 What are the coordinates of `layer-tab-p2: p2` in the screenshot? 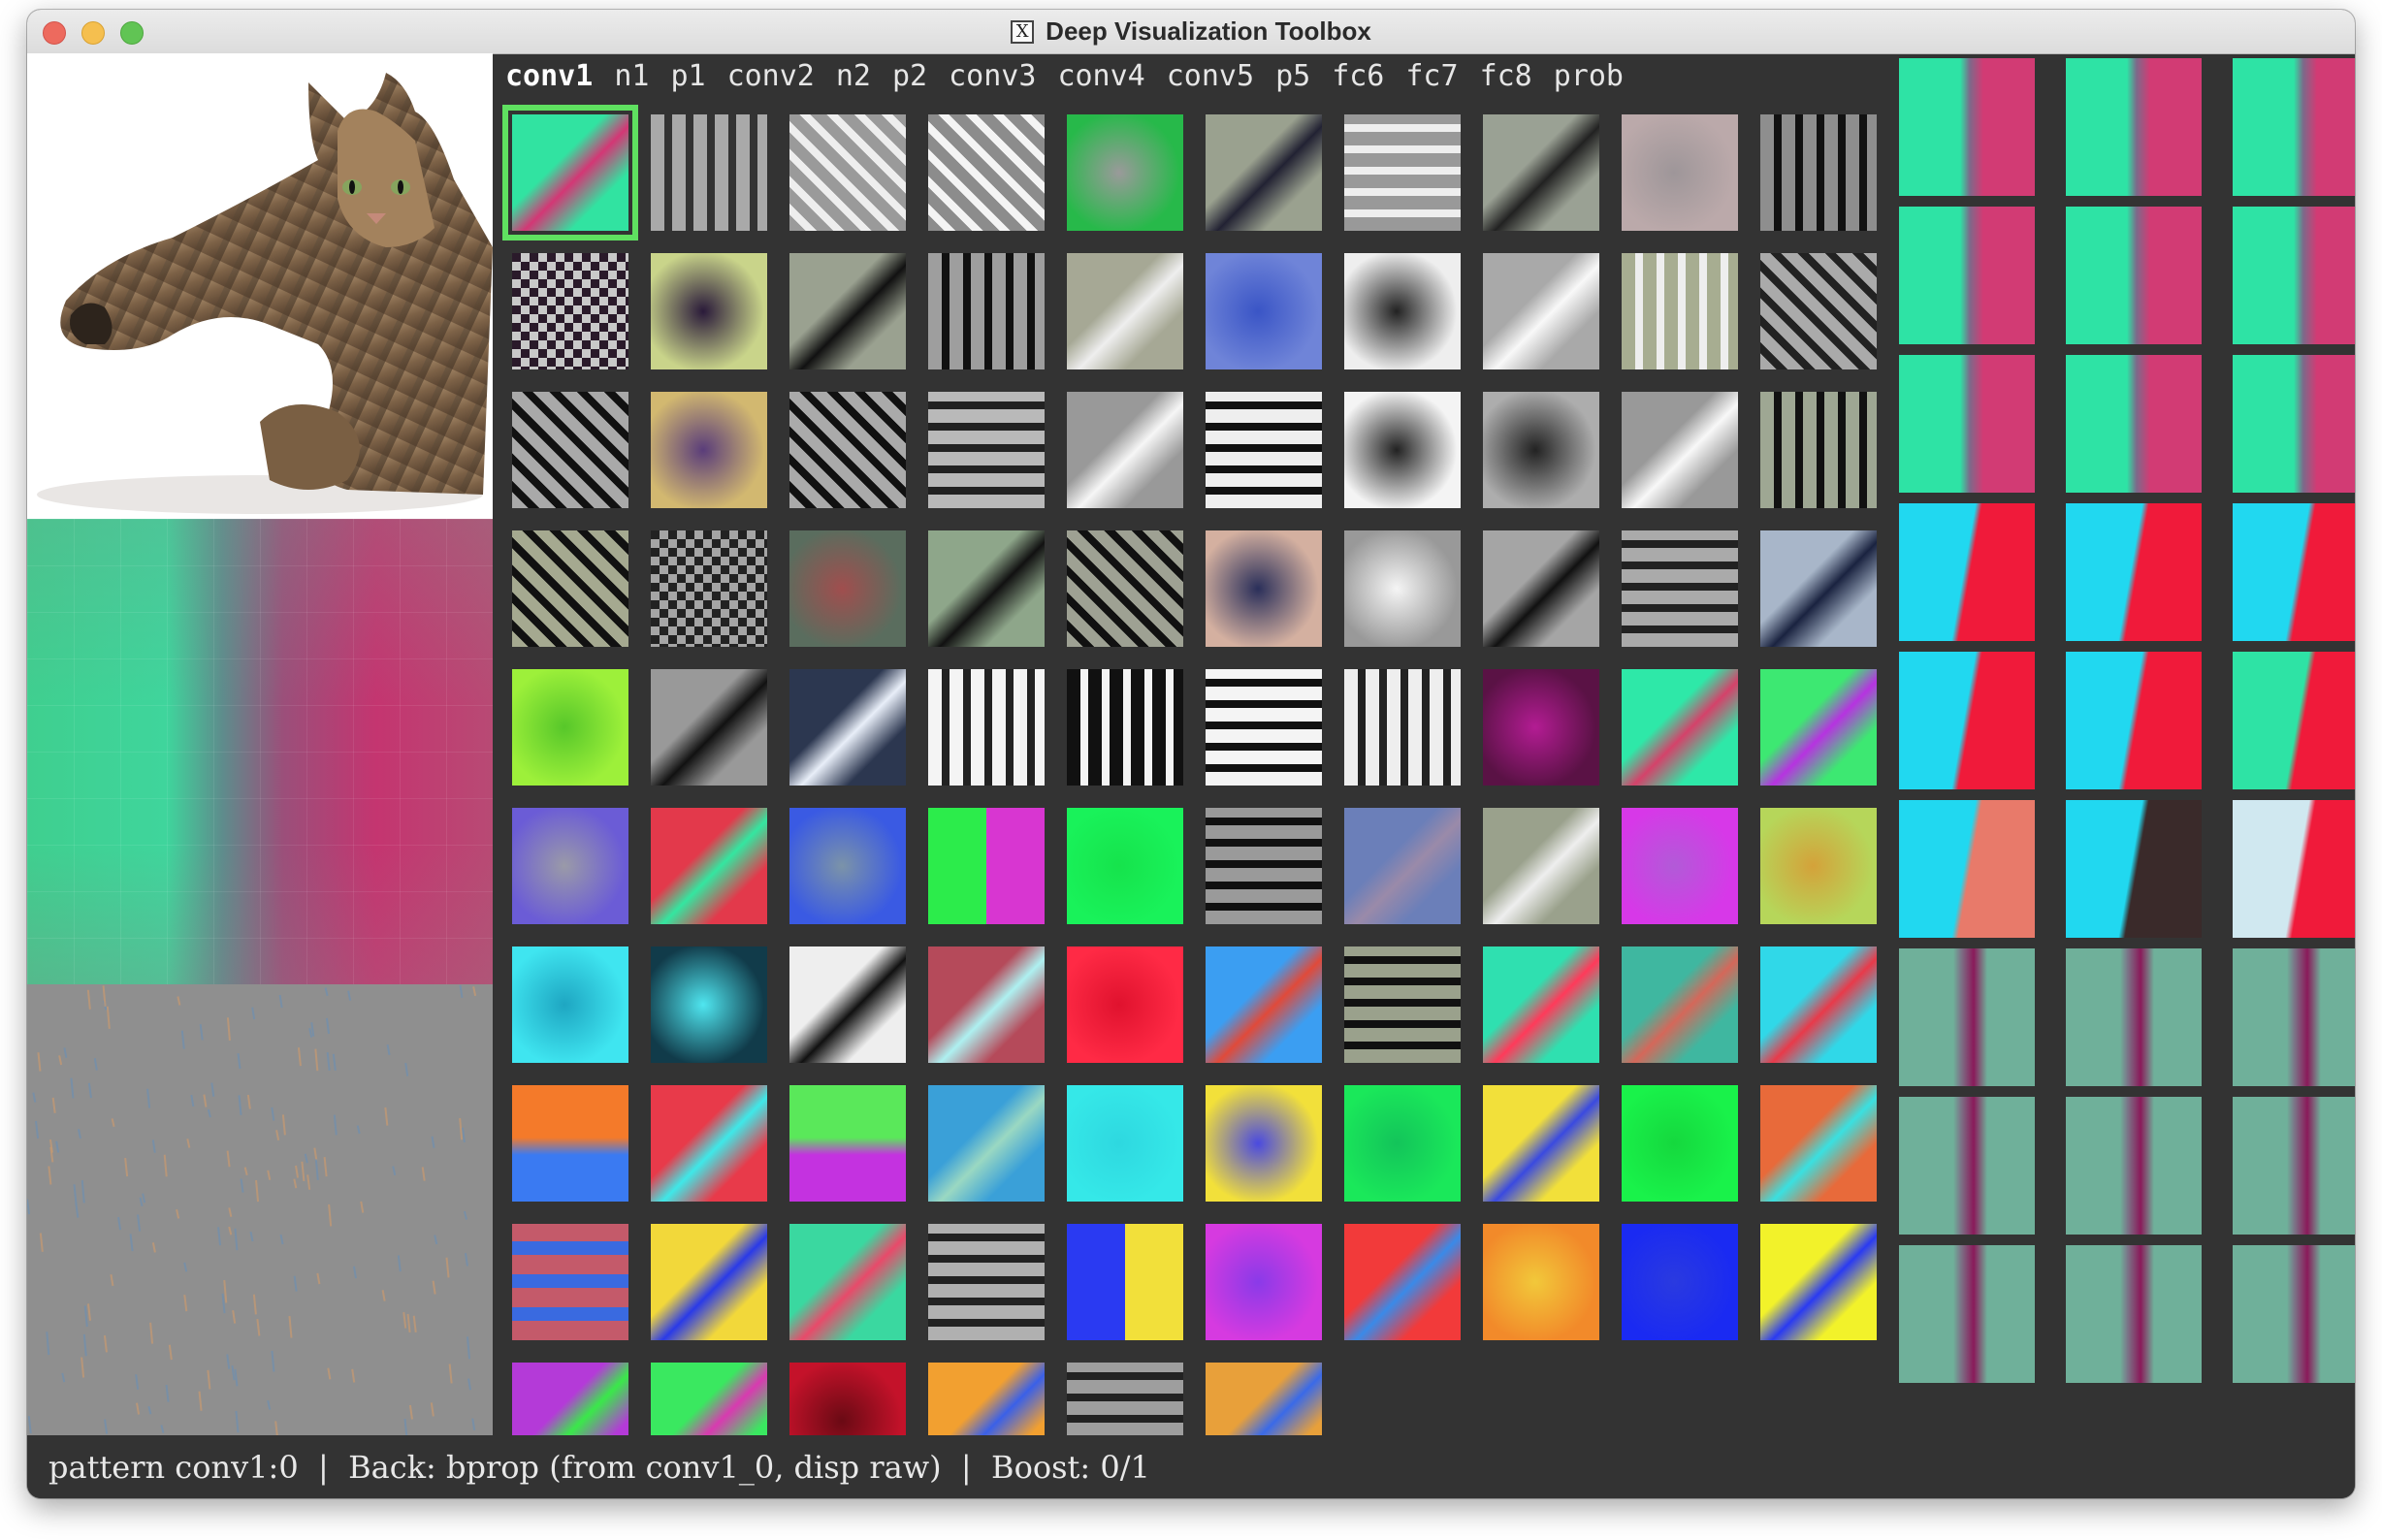 It's located at (910, 76).